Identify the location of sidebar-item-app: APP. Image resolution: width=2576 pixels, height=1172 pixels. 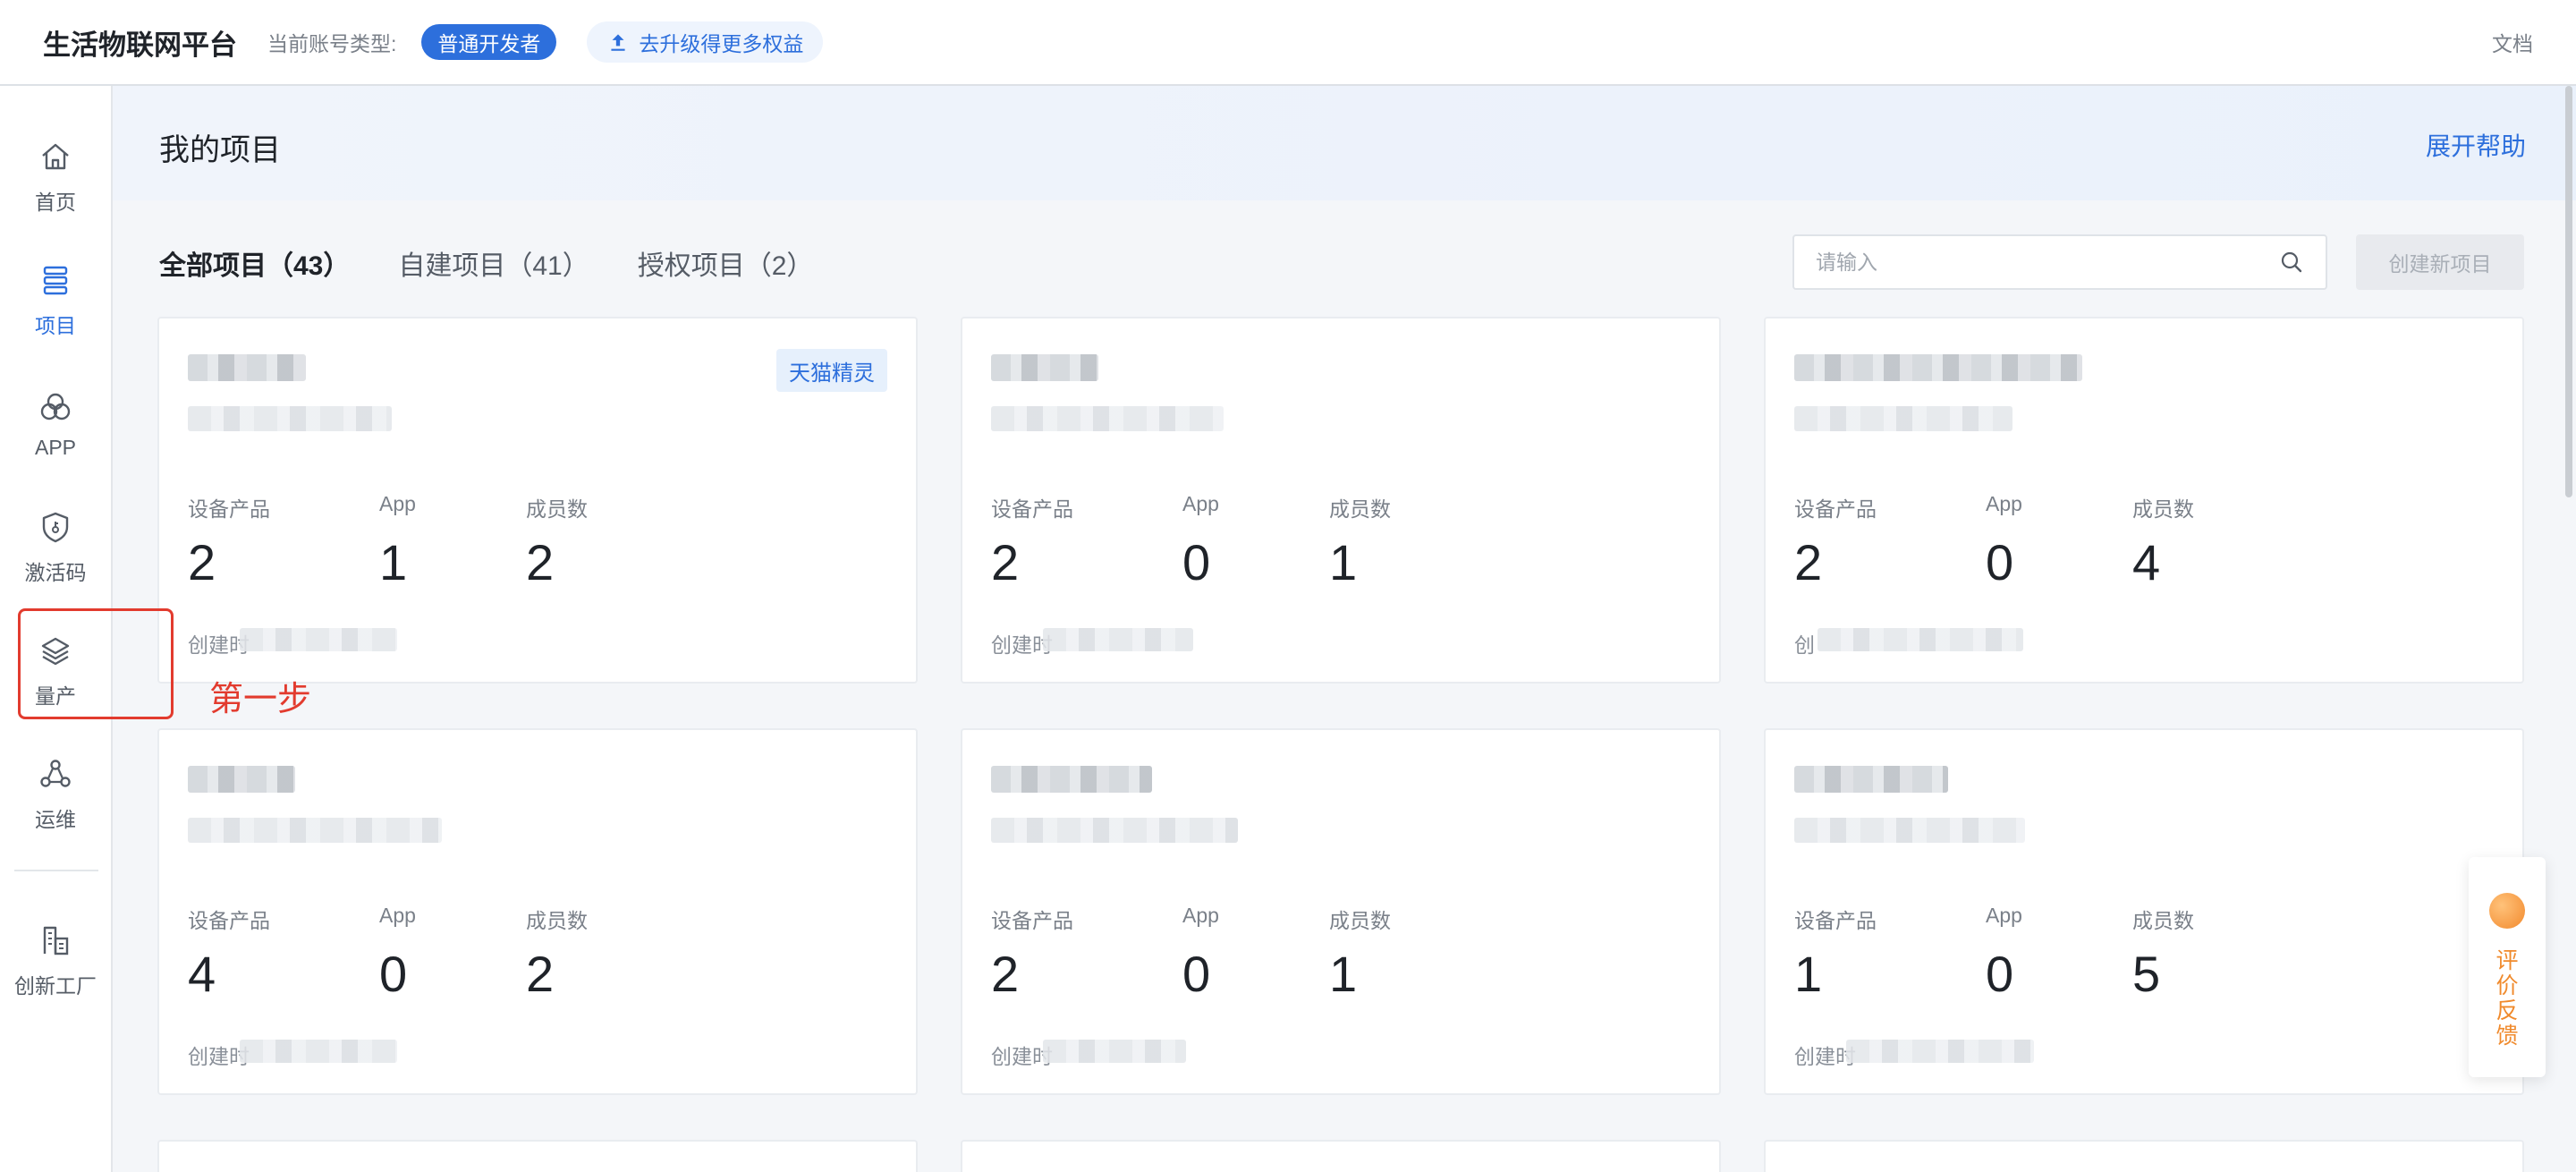
(55, 424).